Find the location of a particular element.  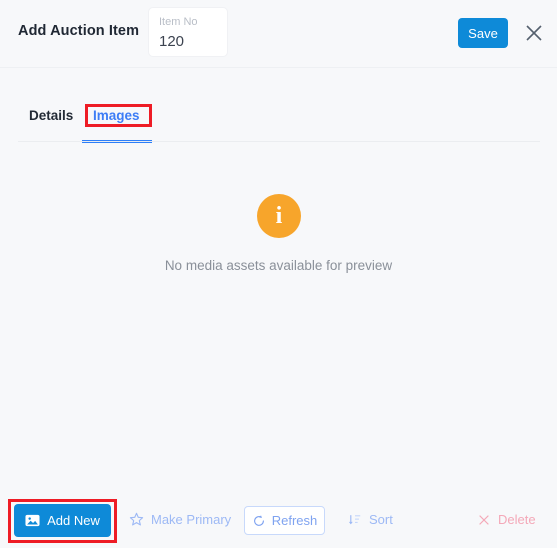

info-icon-glyph: i is located at coordinates (279, 215).